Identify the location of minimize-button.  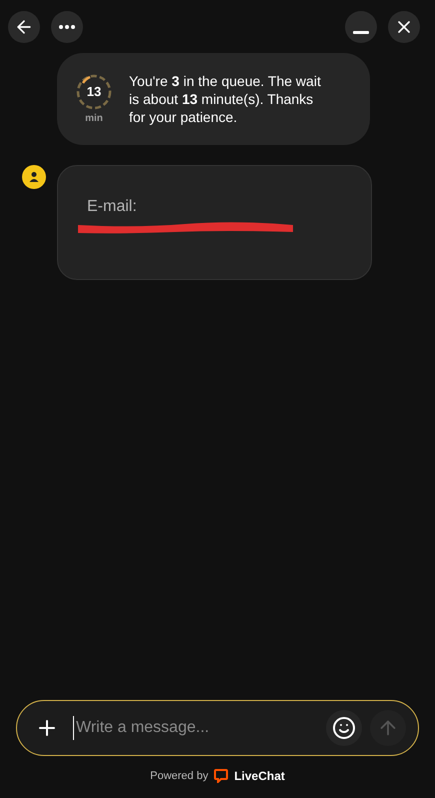
(361, 27).